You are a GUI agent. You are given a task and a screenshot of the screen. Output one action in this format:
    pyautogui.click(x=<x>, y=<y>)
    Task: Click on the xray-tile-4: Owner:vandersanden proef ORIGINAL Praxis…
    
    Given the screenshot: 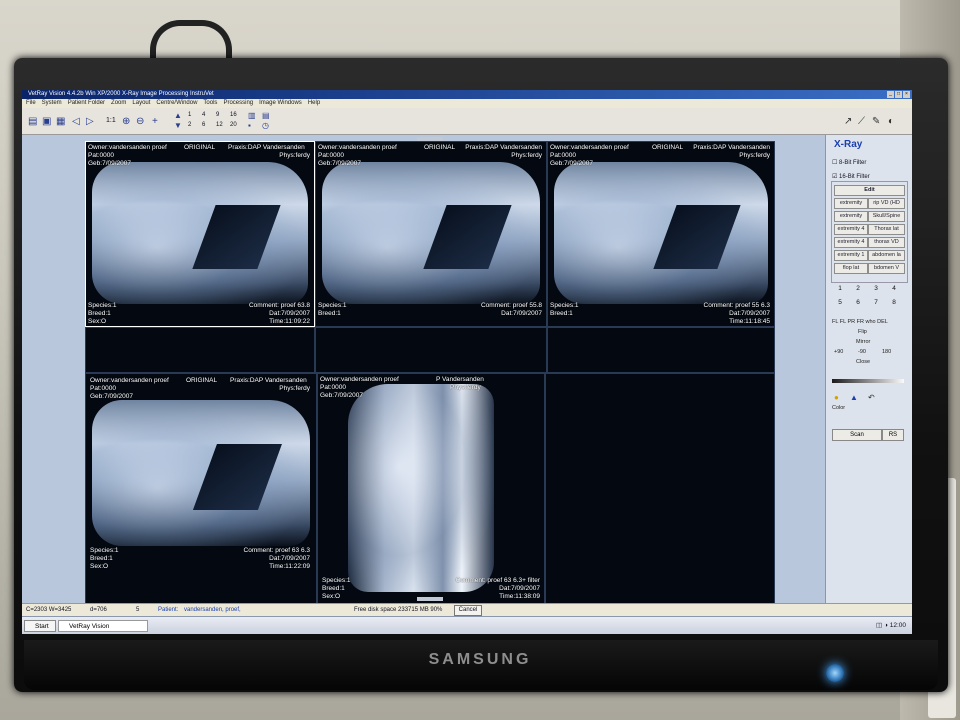 What is the action you would take?
    pyautogui.click(x=201, y=489)
    